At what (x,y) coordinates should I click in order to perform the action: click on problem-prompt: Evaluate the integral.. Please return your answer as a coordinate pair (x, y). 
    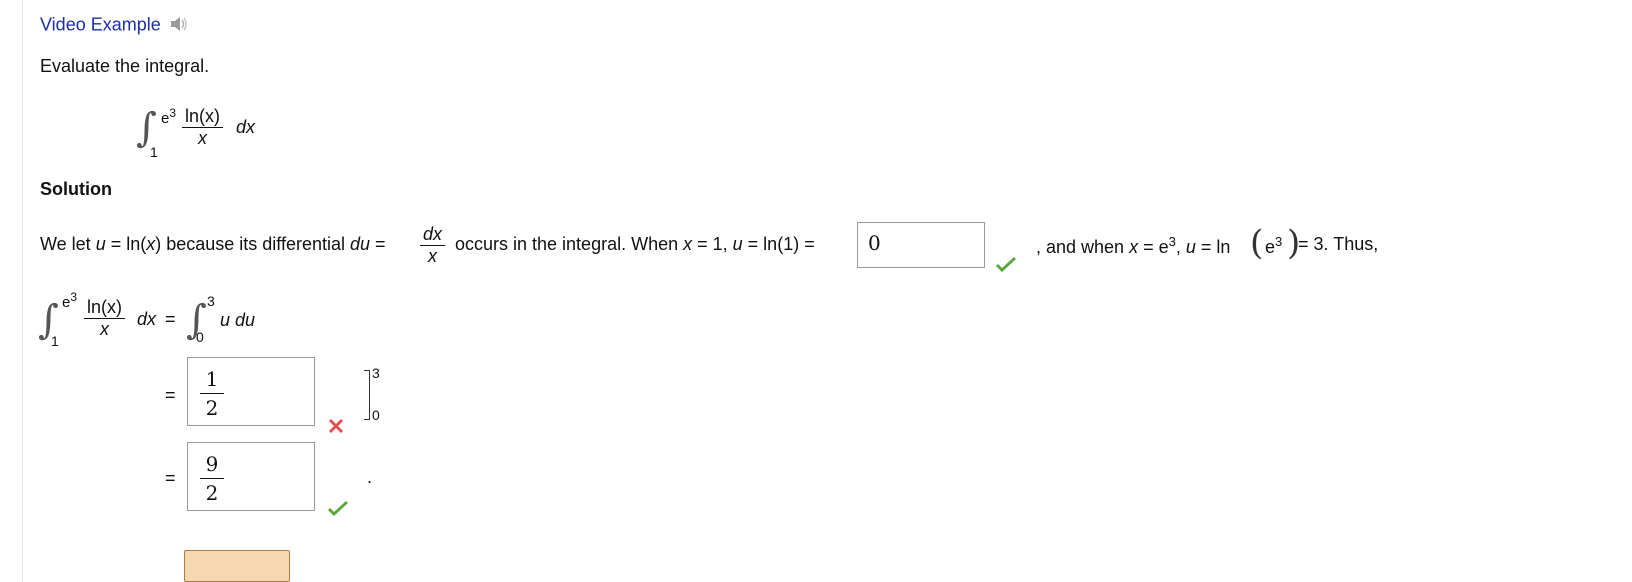
    Looking at the image, I should click on (125, 66).